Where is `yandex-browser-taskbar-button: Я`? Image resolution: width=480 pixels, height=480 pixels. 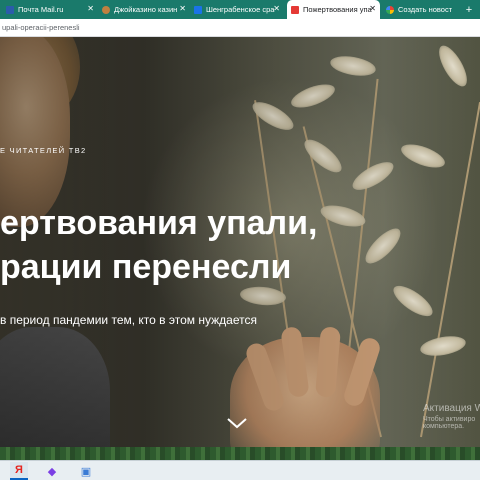
yandex-browser-taskbar-button: Я is located at coordinates (19, 471).